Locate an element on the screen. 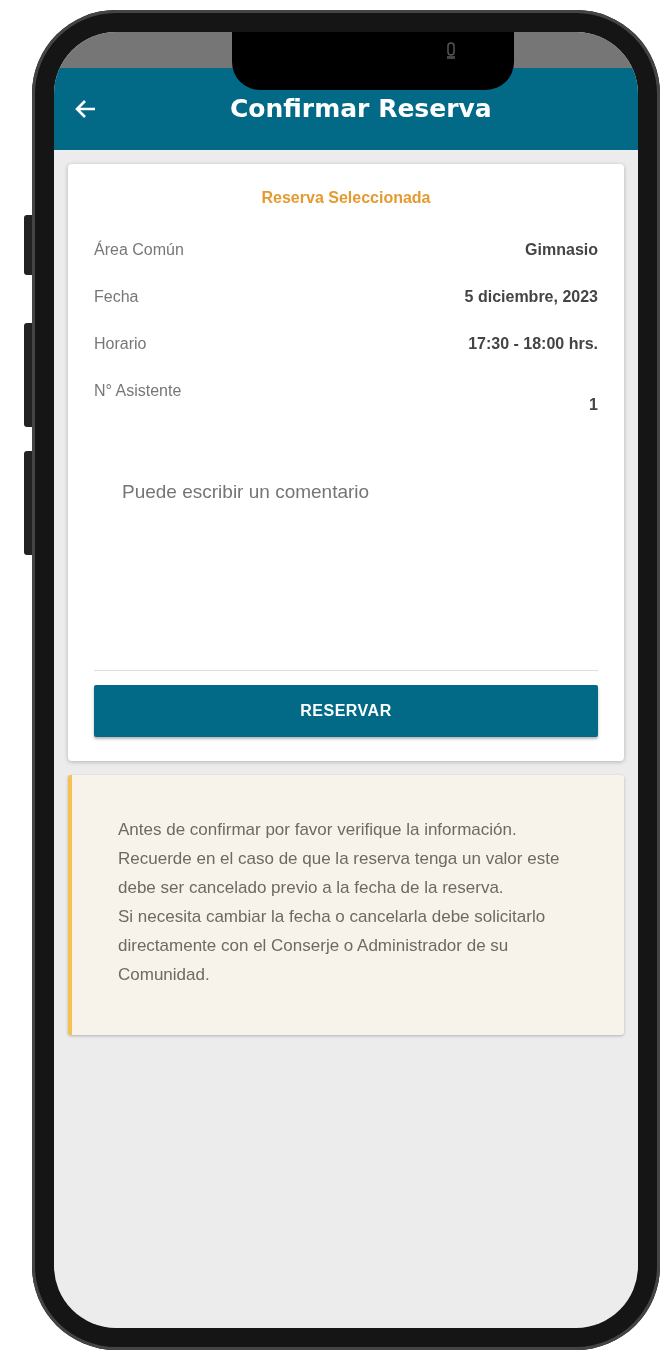  card-title: Reserva Seleccionada is located at coordinates (346, 198).